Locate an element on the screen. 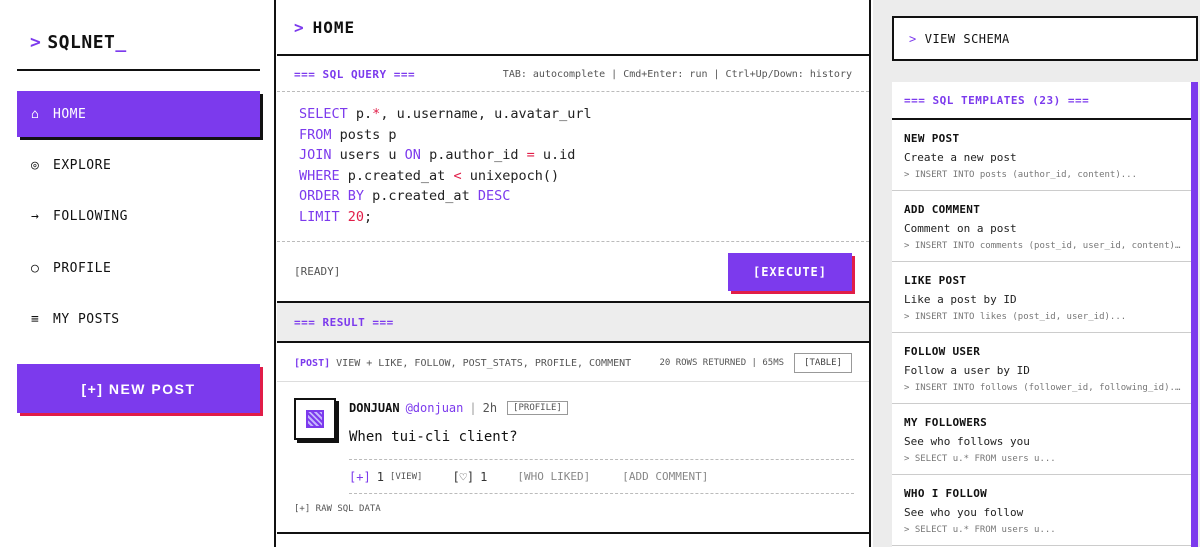  view-action: [+] 1 [VIEW] is located at coordinates (385, 477).